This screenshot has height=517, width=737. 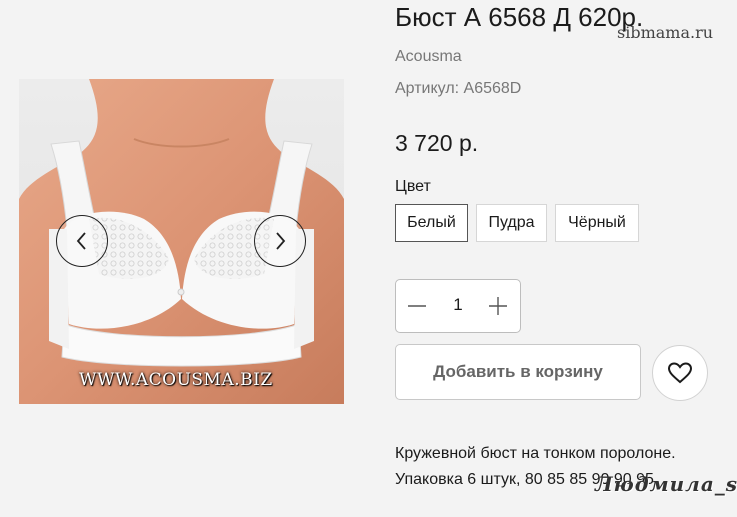 I want to click on wishlist-button, so click(x=680, y=373).